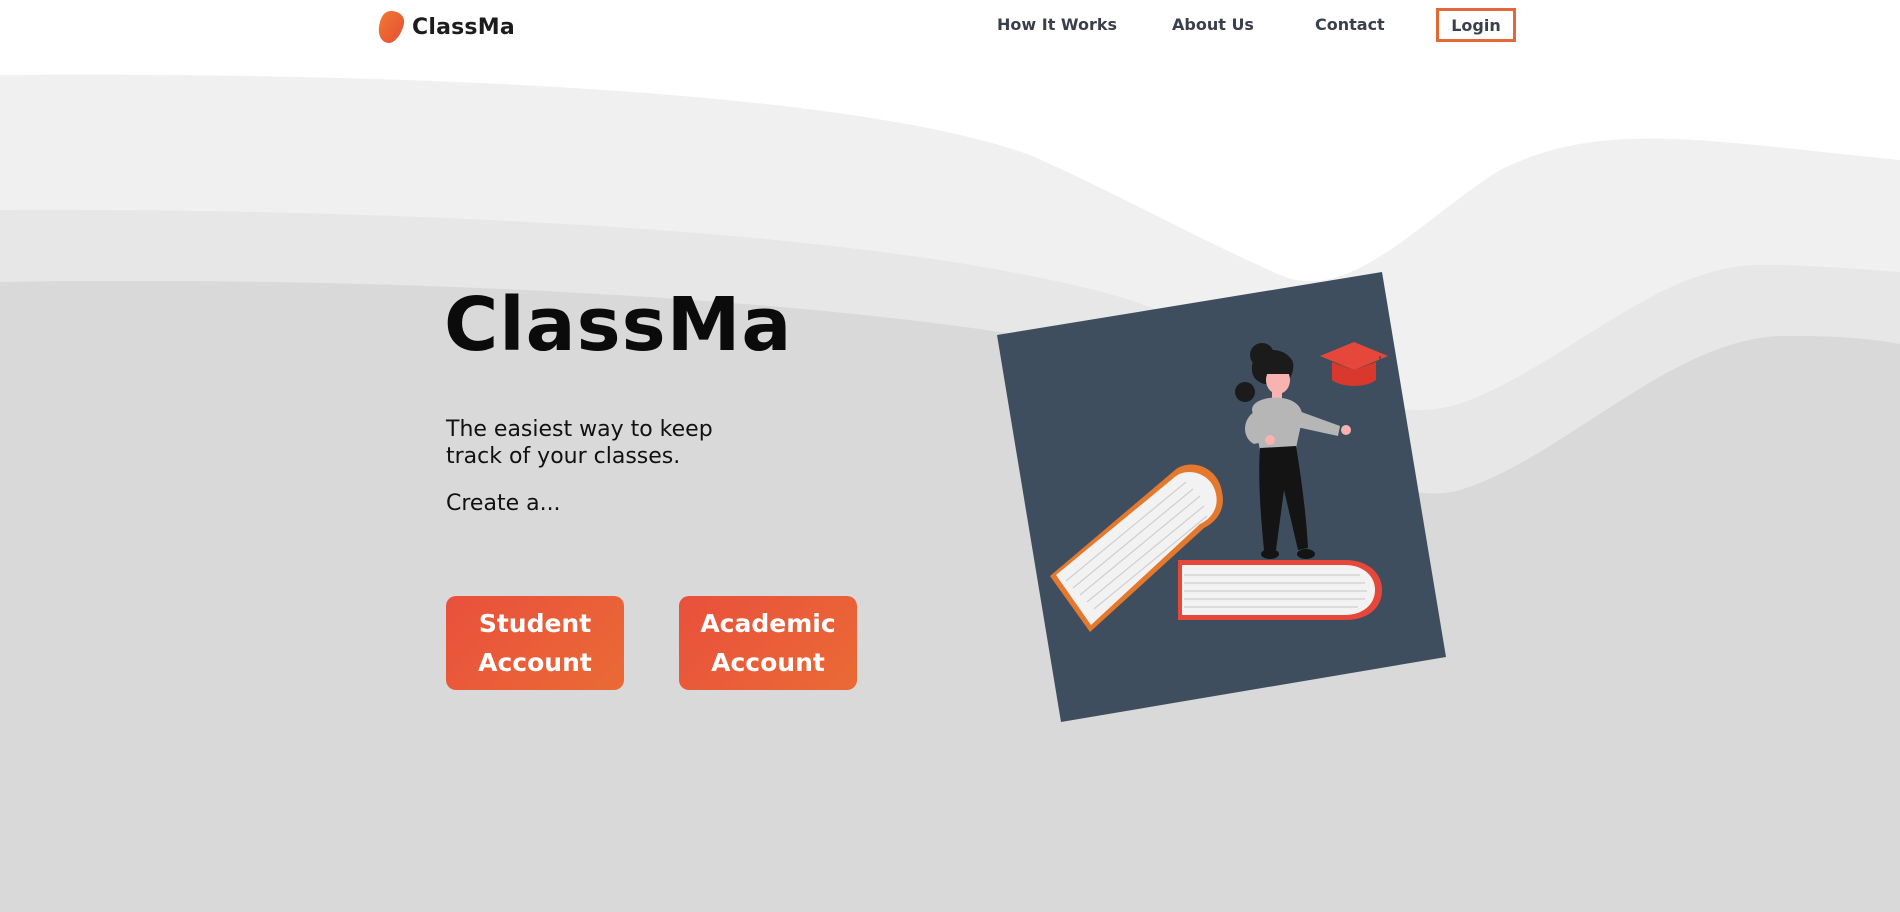 This screenshot has width=1900, height=912. What do you see at coordinates (1280, 590) in the screenshot?
I see `flat-book-icon` at bounding box center [1280, 590].